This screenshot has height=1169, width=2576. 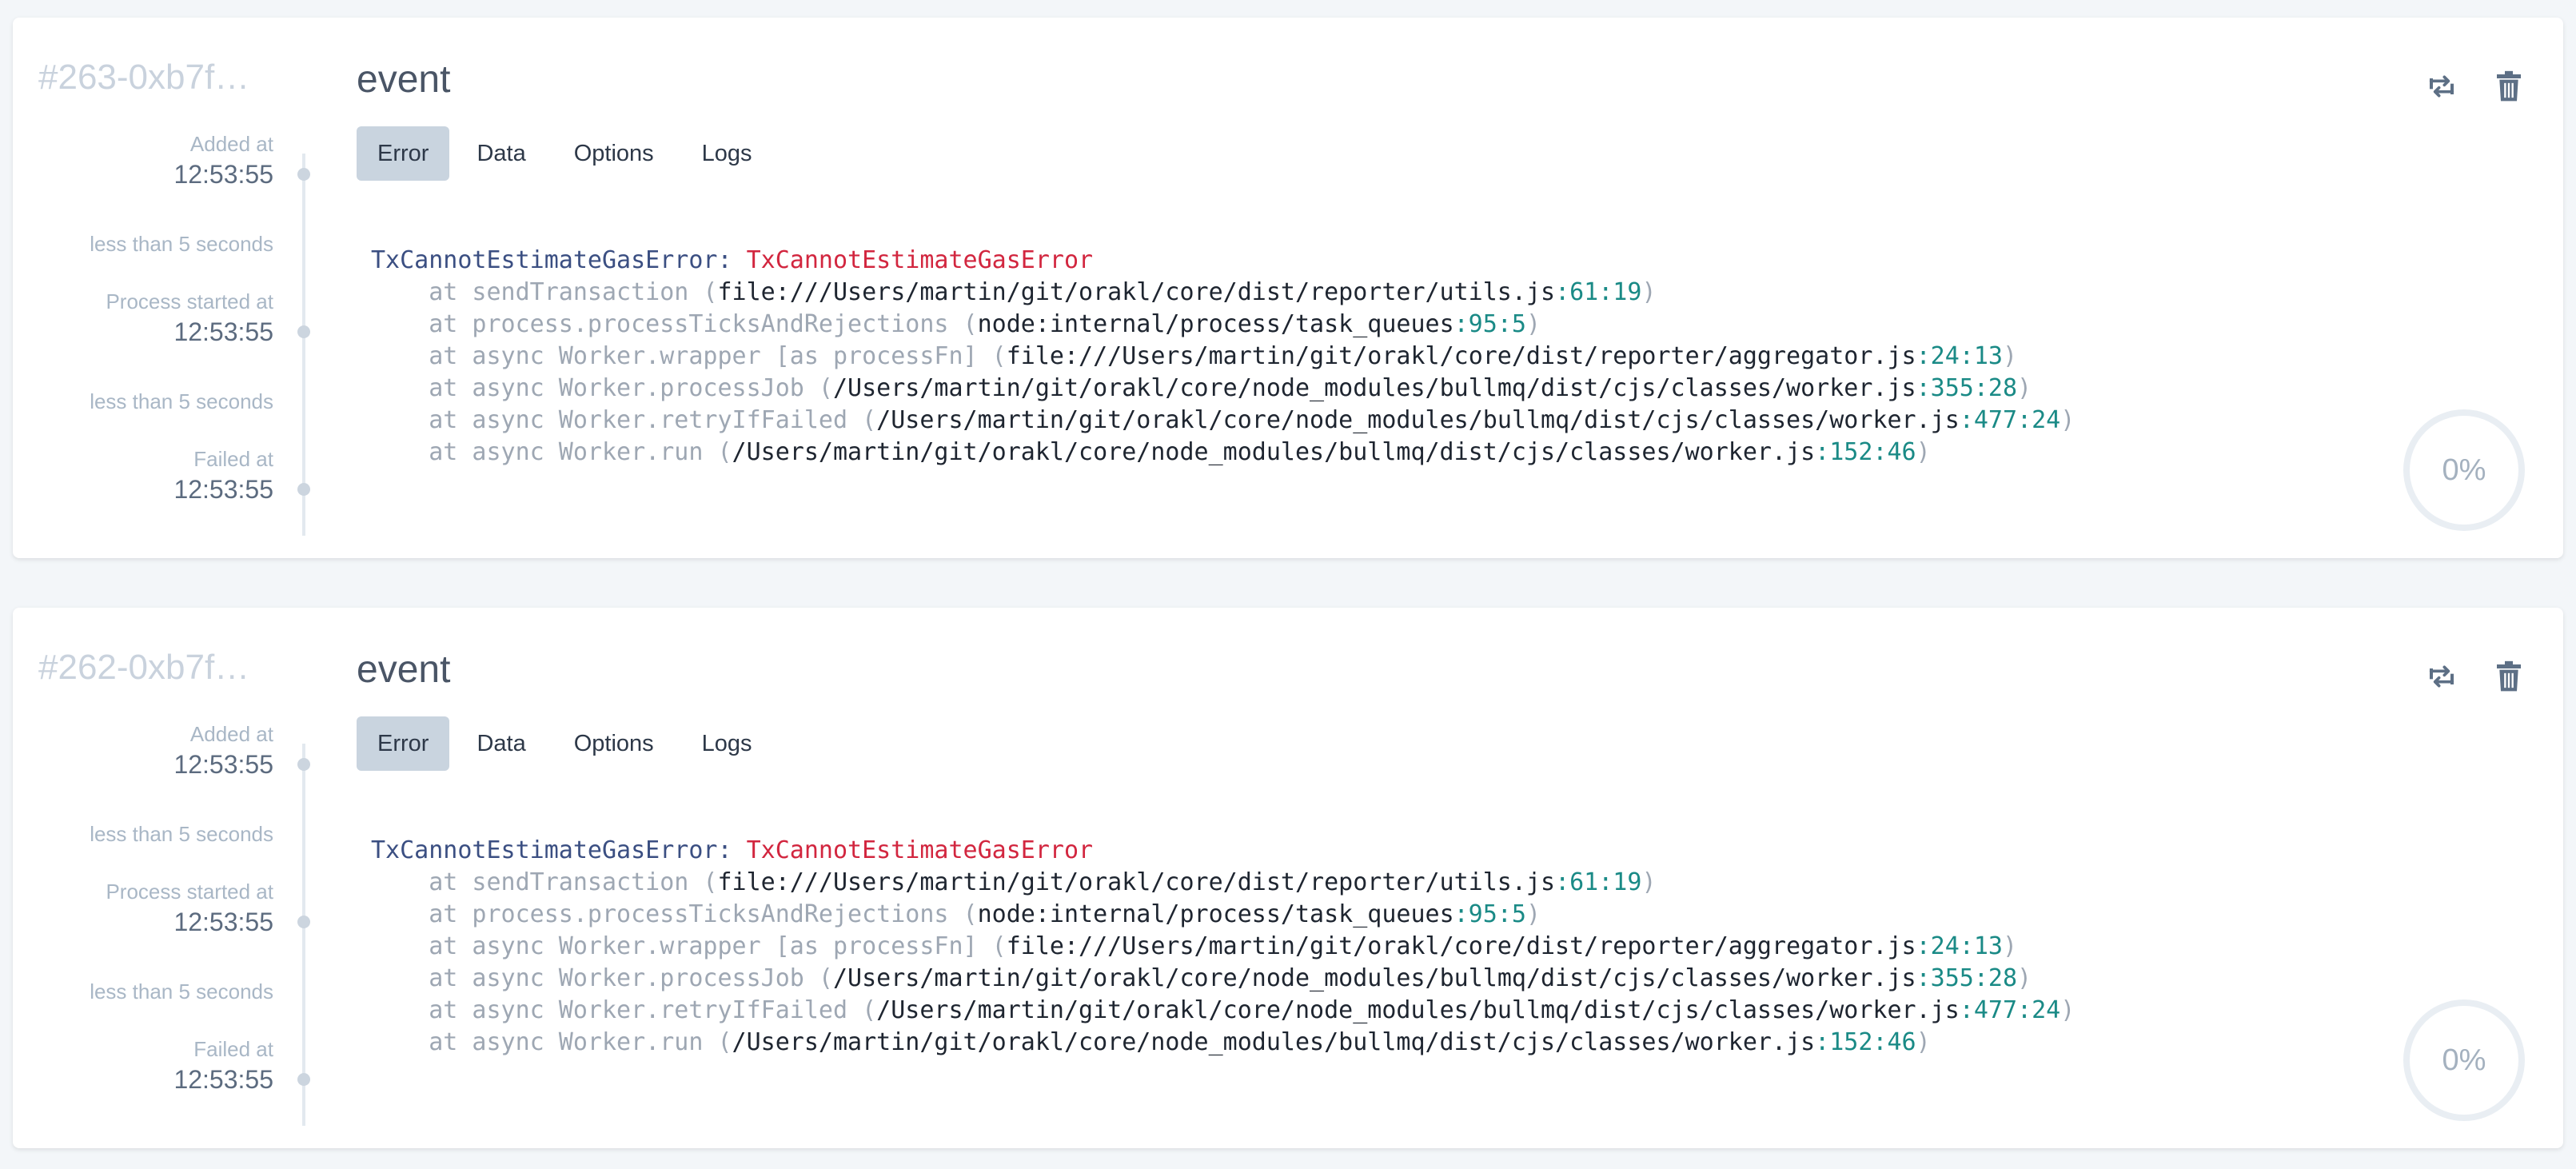 What do you see at coordinates (181, 991) in the screenshot?
I see `process-duration: less than 5 seconds` at bounding box center [181, 991].